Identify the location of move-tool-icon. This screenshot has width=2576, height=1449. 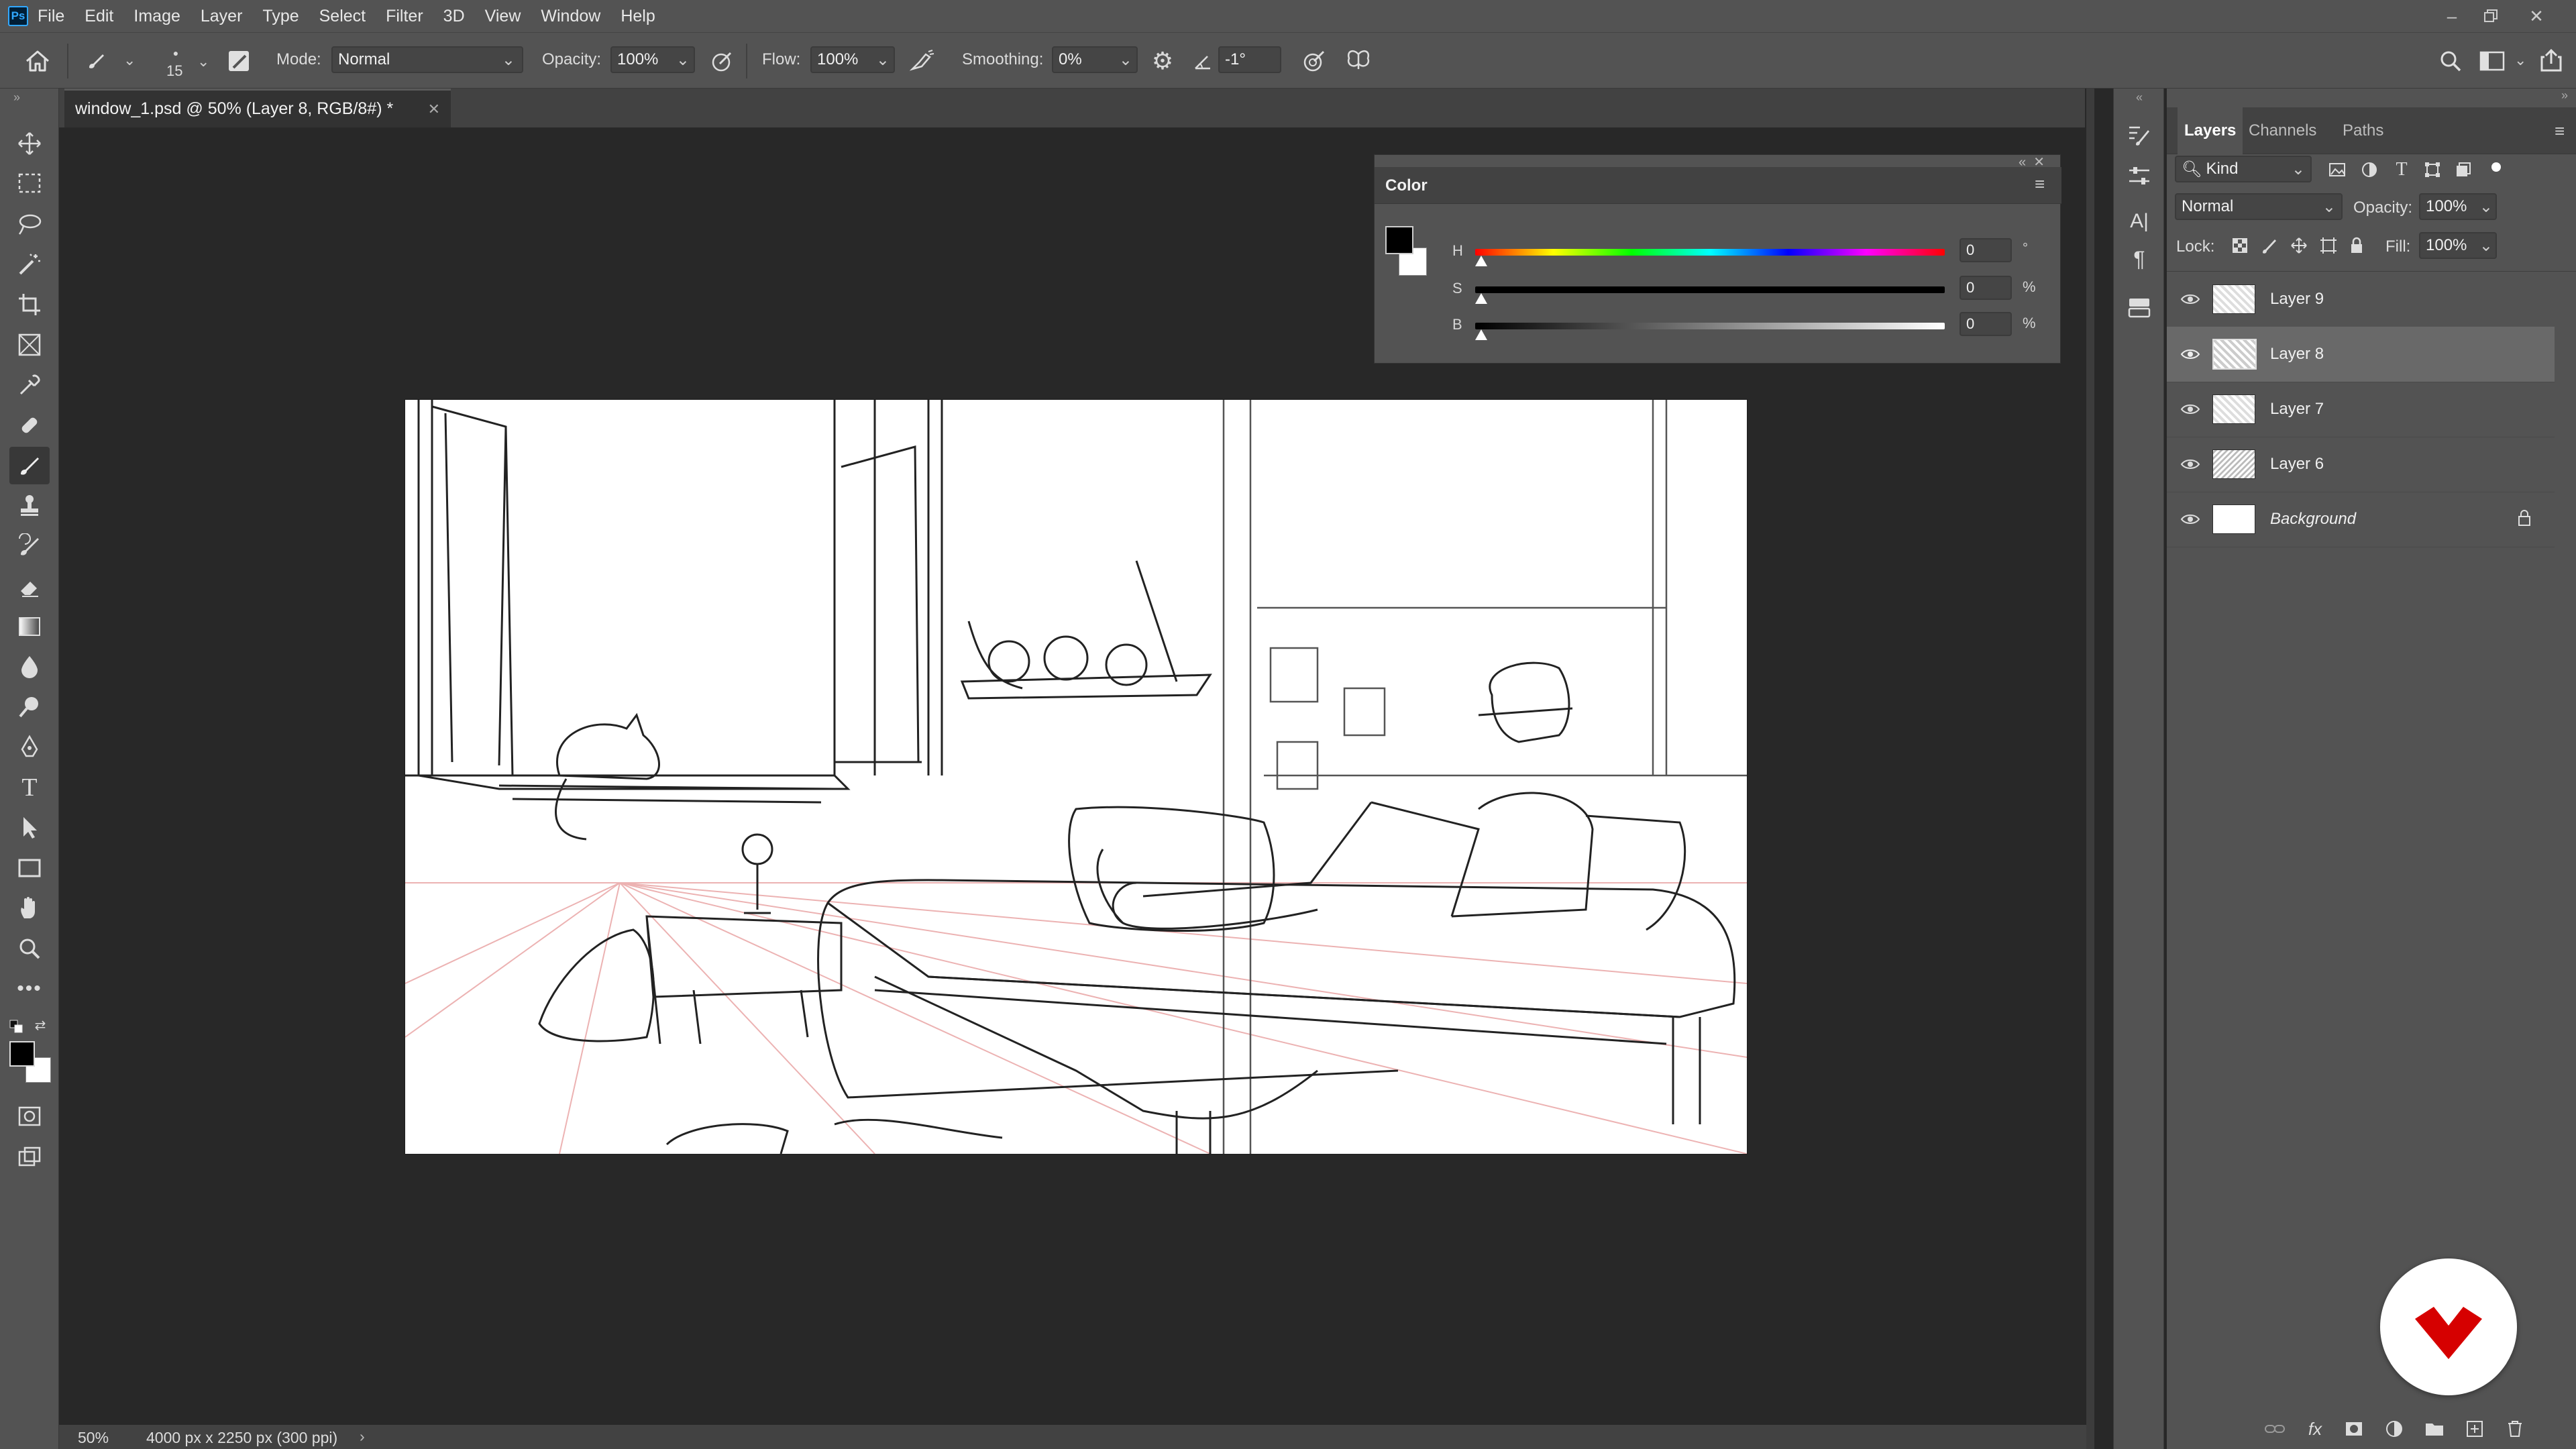
(29, 143).